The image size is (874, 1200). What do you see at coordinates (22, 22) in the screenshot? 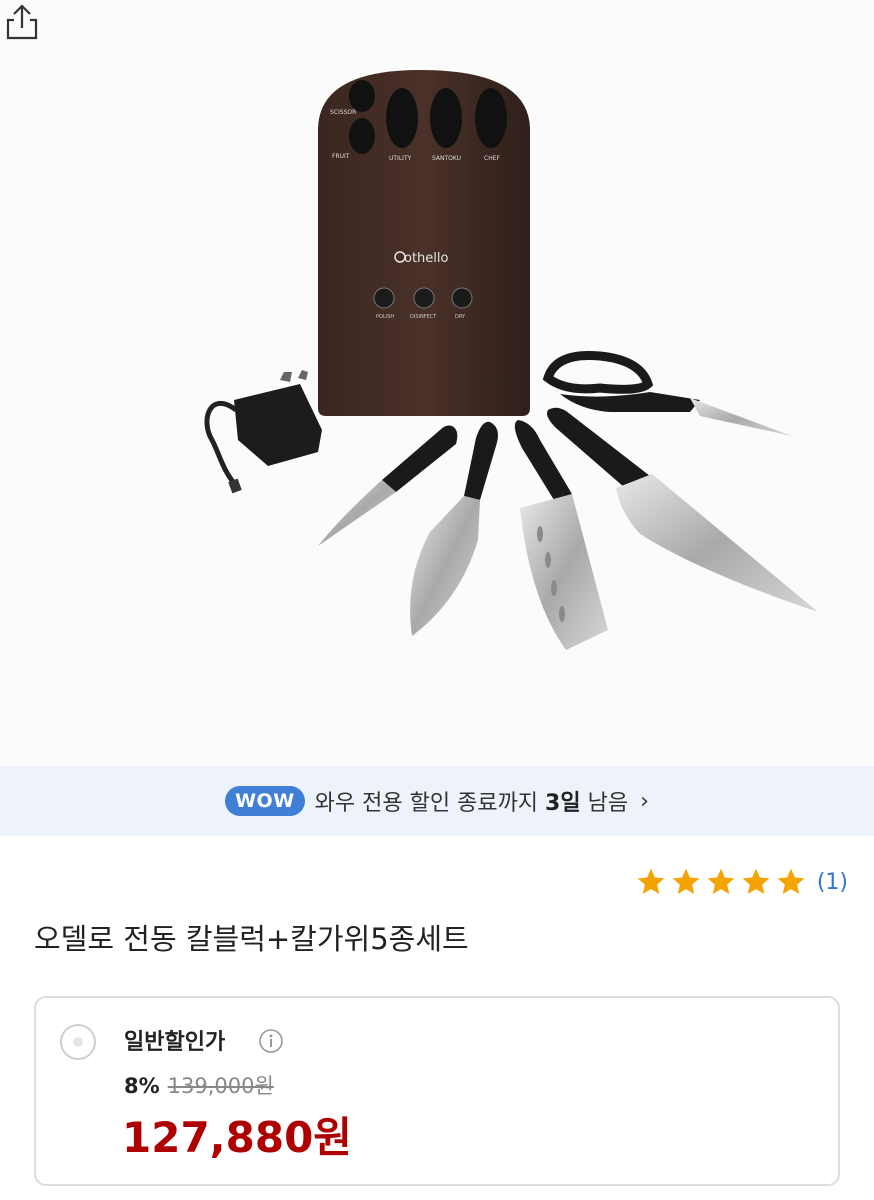
I see `share-icon` at bounding box center [22, 22].